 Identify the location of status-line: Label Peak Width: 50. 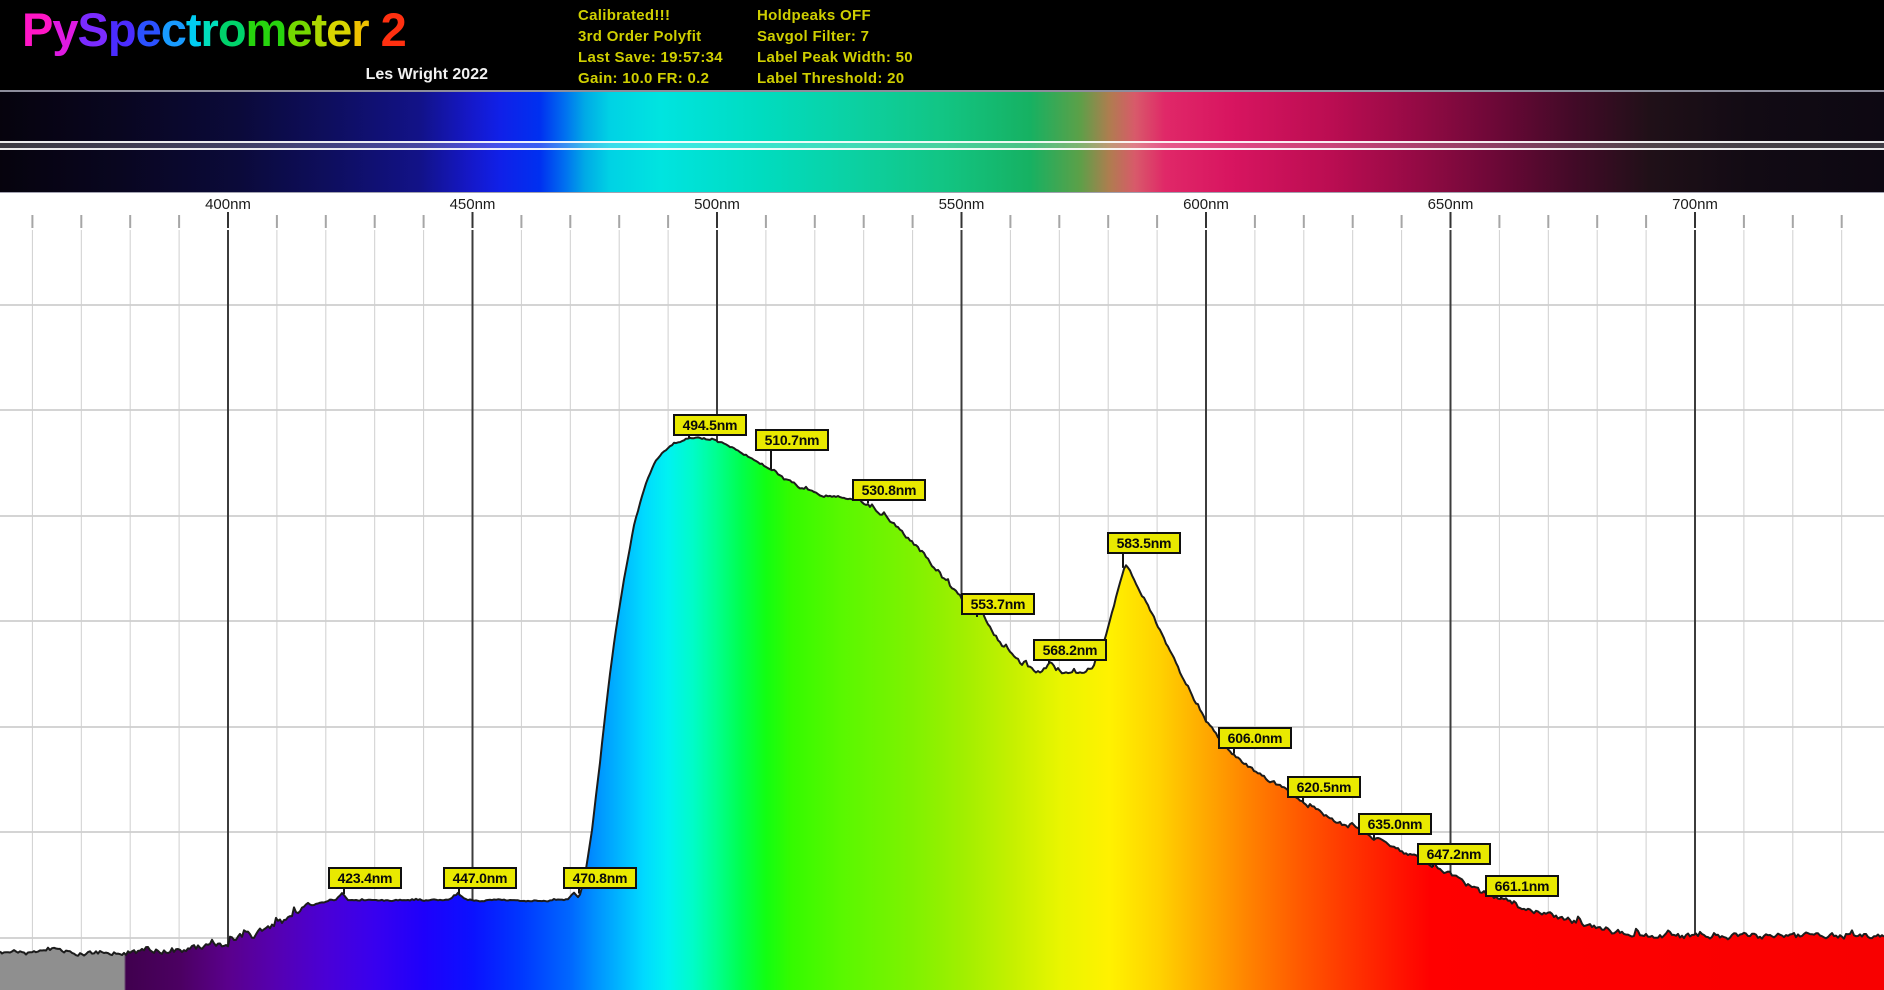
(835, 57).